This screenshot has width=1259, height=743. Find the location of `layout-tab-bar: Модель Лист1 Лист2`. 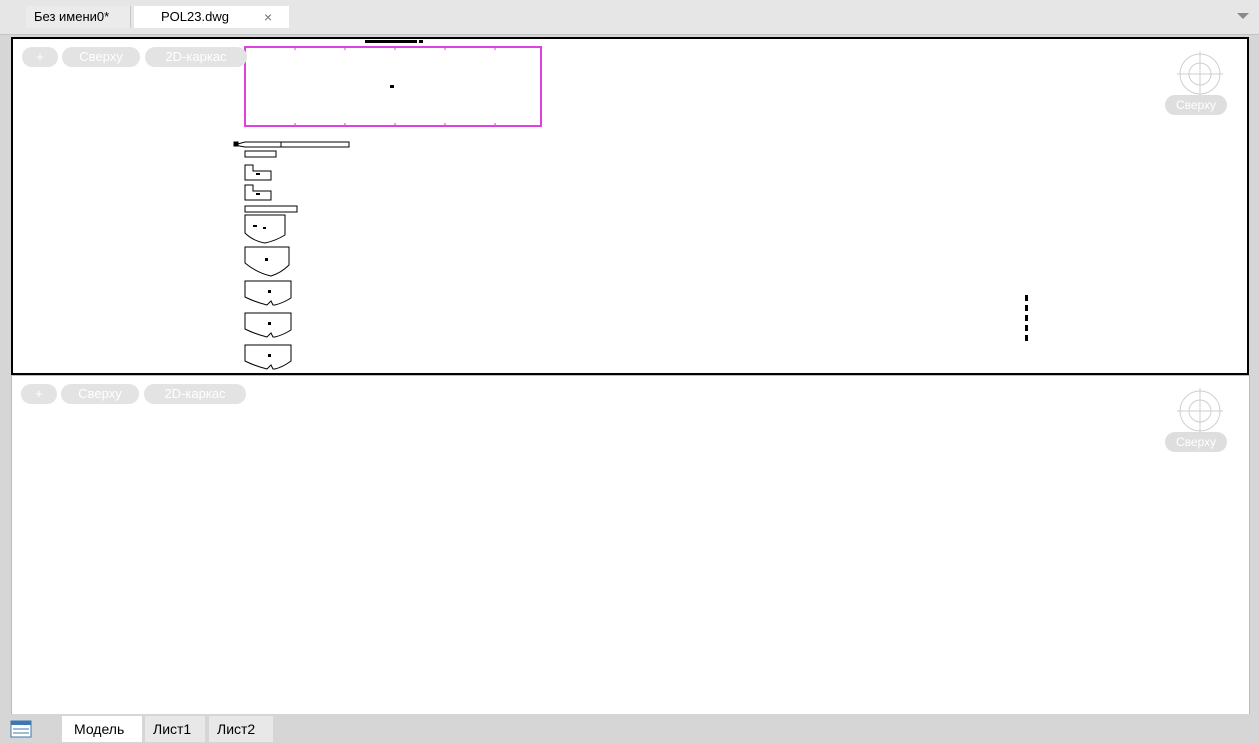

layout-tab-bar: Модель Лист1 Лист2 is located at coordinates (629, 728).